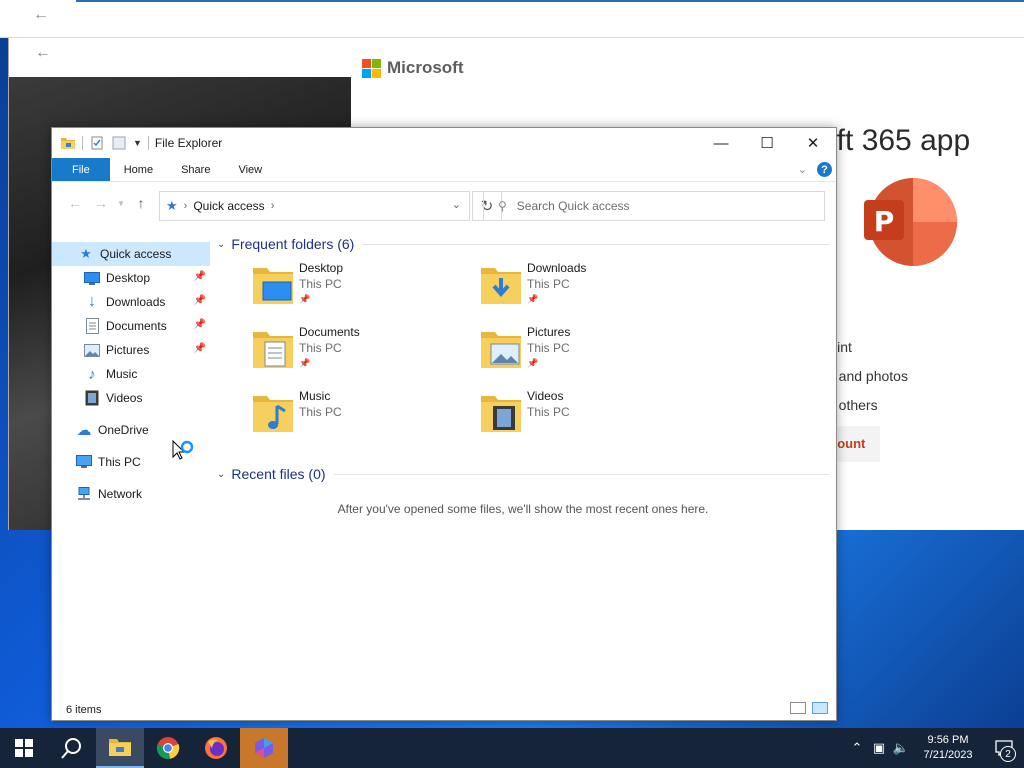 The image size is (1024, 768). What do you see at coordinates (131, 350) in the screenshot?
I see `nav-item-pictures: Pictures 📌` at bounding box center [131, 350].